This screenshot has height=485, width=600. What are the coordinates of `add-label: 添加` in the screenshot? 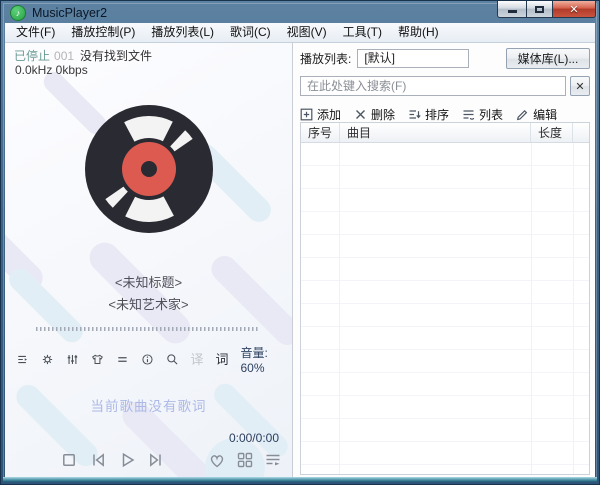 It's located at (329, 114).